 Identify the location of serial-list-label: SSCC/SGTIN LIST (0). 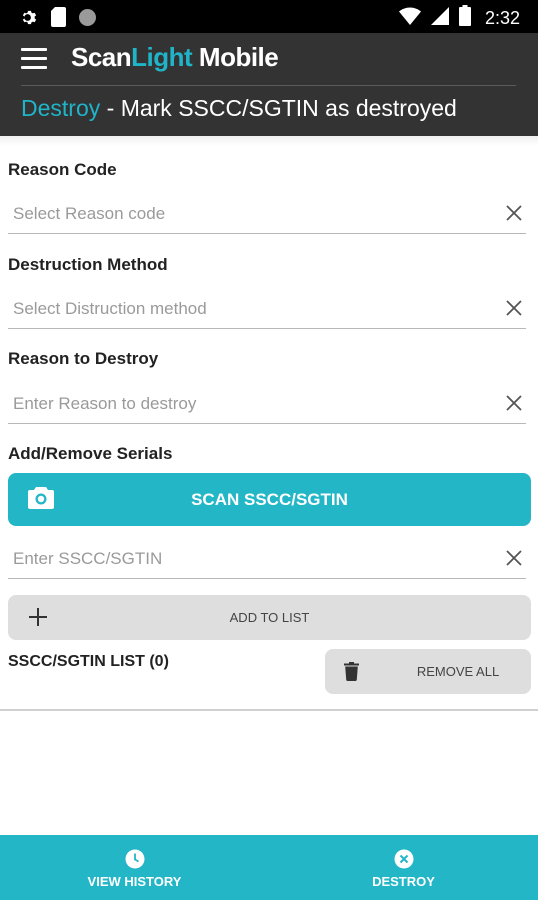
(88, 661).